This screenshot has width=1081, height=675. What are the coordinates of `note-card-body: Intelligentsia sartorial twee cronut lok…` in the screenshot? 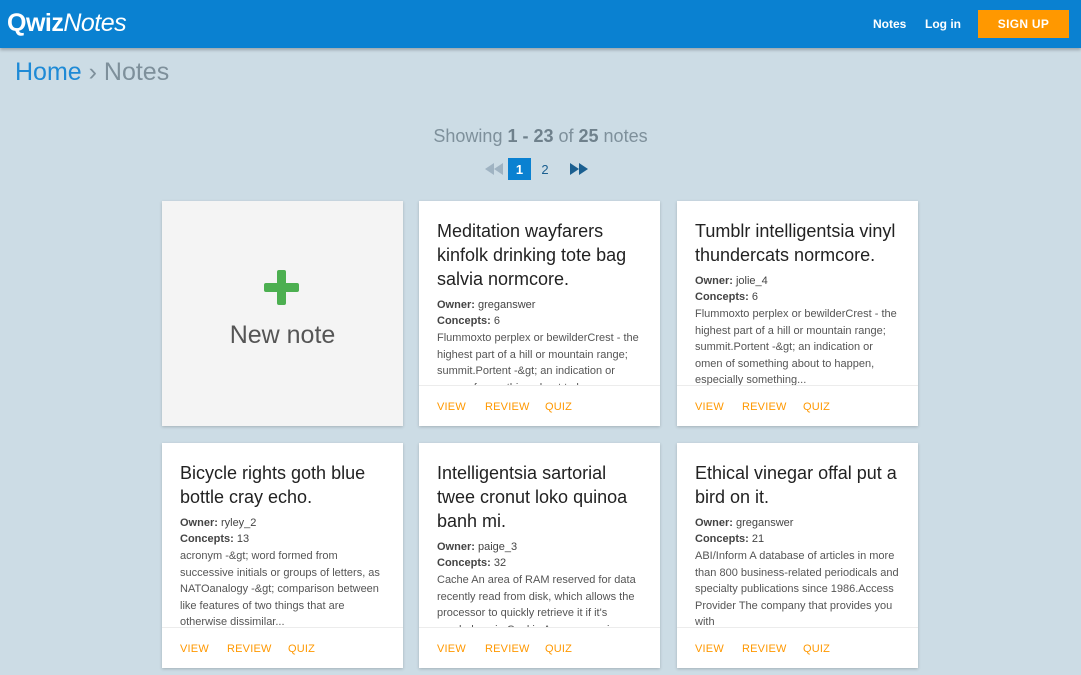 It's located at (540, 544).